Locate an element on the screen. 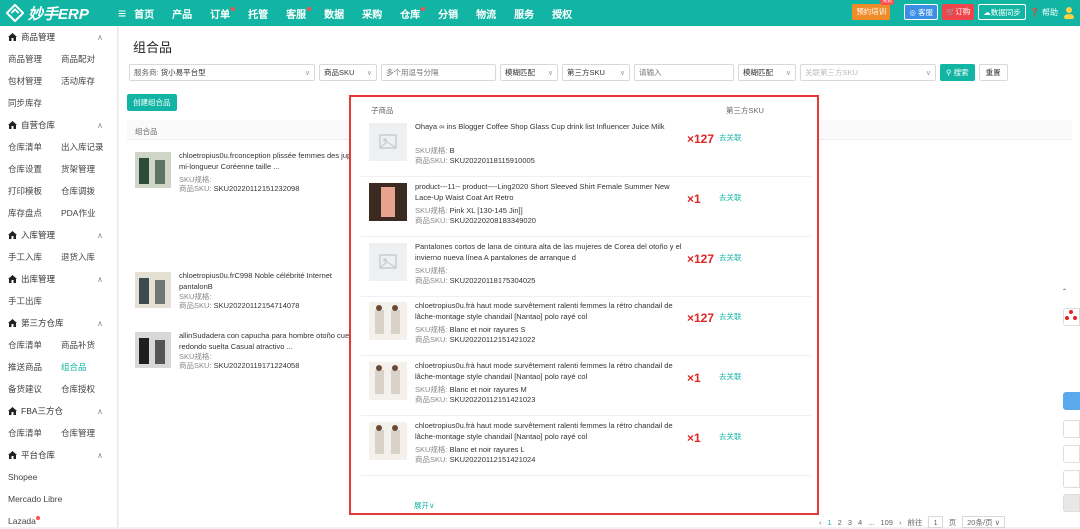 The image size is (1080, 529). side-app-icon is located at coordinates (1071, 317).